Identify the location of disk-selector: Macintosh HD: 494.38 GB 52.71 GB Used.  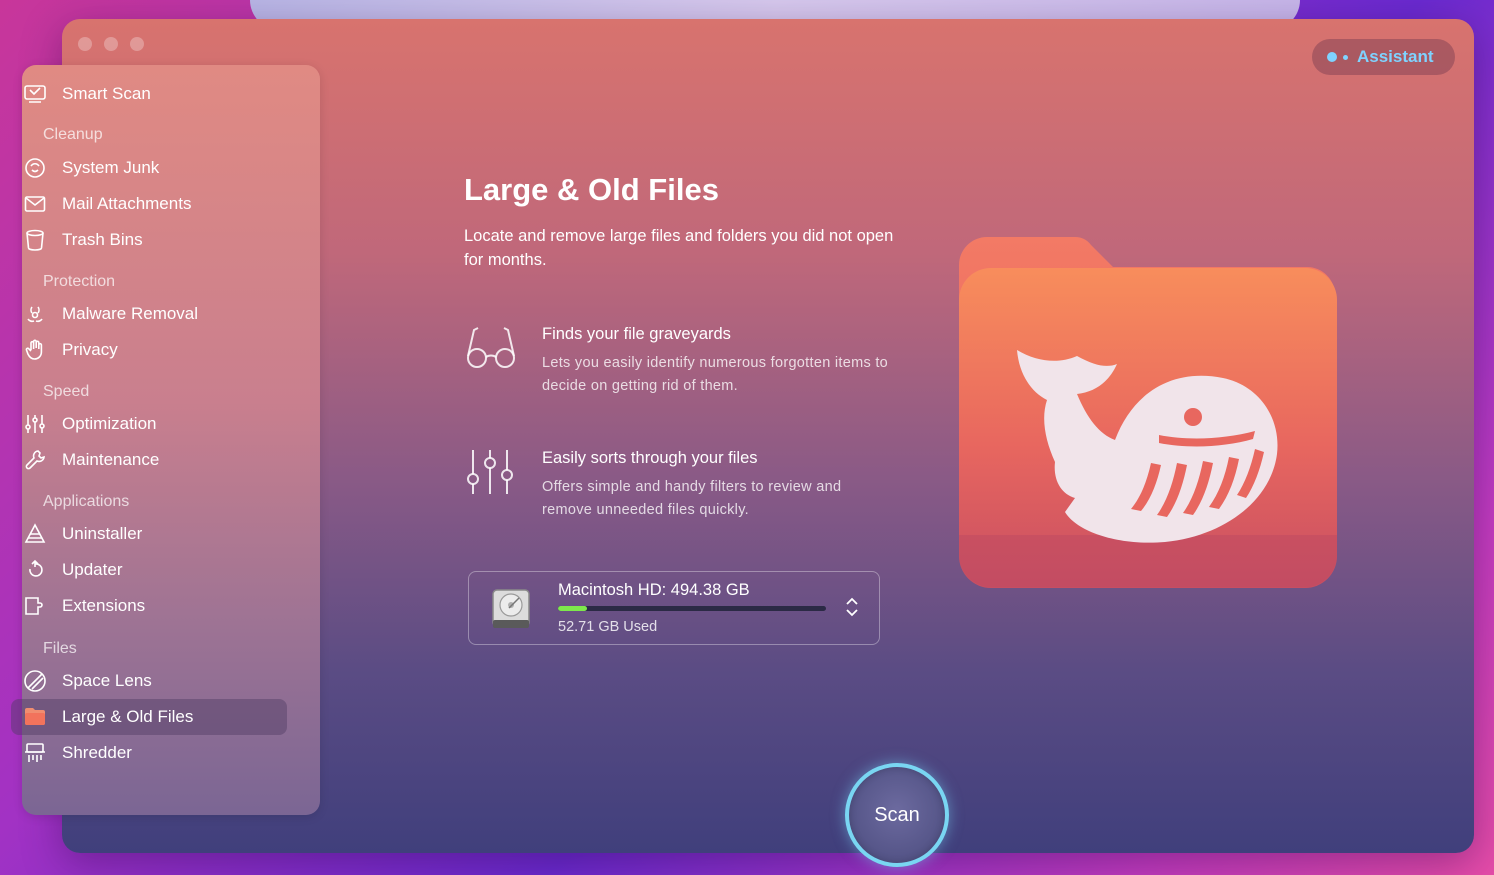
(674, 608).